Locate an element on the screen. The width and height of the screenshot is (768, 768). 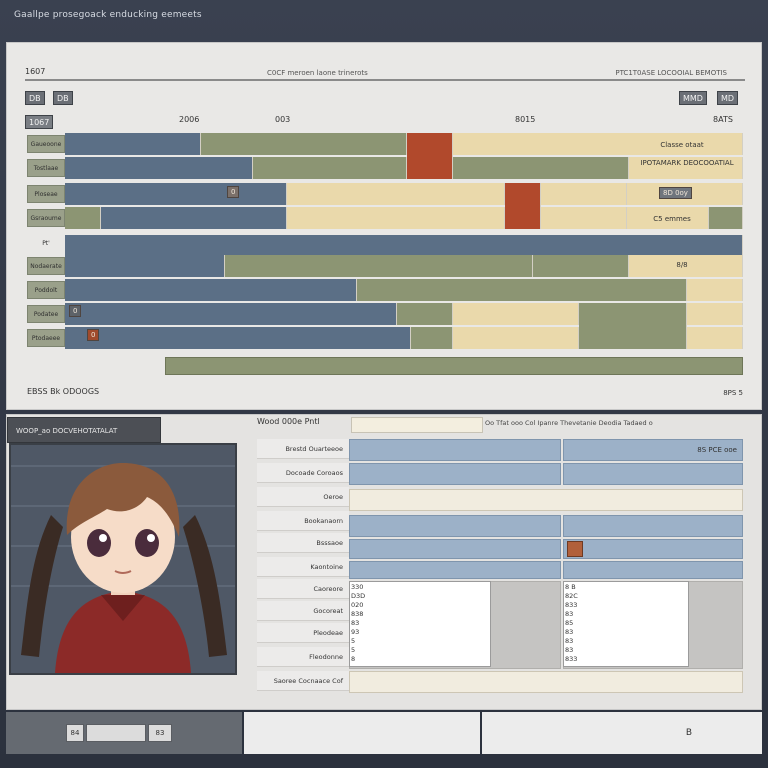
row-label: Pt' is located at coordinates (46, 244).